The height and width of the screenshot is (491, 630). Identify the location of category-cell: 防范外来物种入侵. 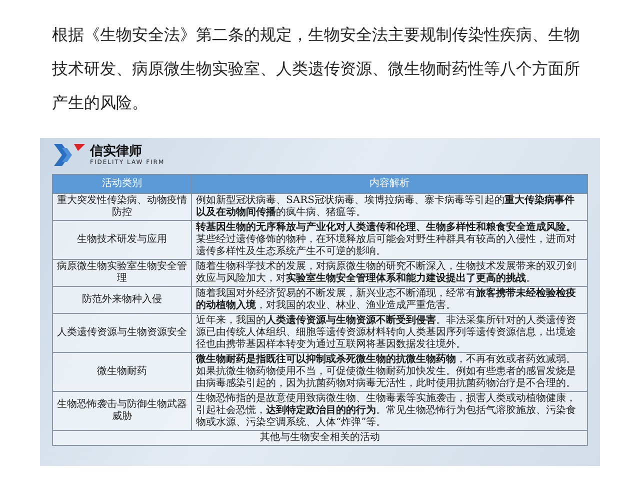
(122, 300).